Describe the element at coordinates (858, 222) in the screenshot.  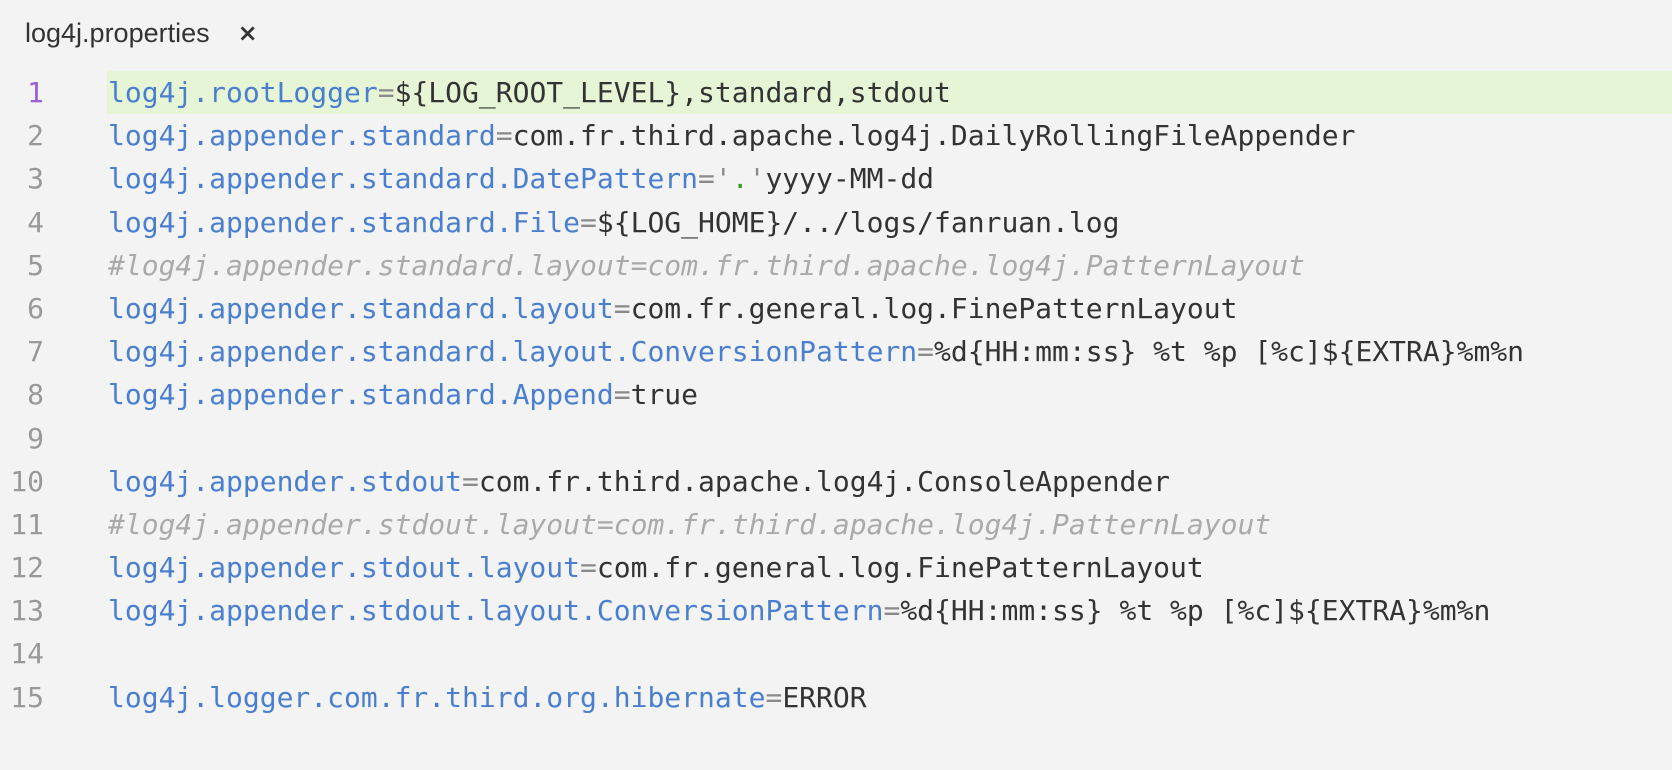
I see `property-value: ${LOG_HOME}/../logs/fanruan.log` at that location.